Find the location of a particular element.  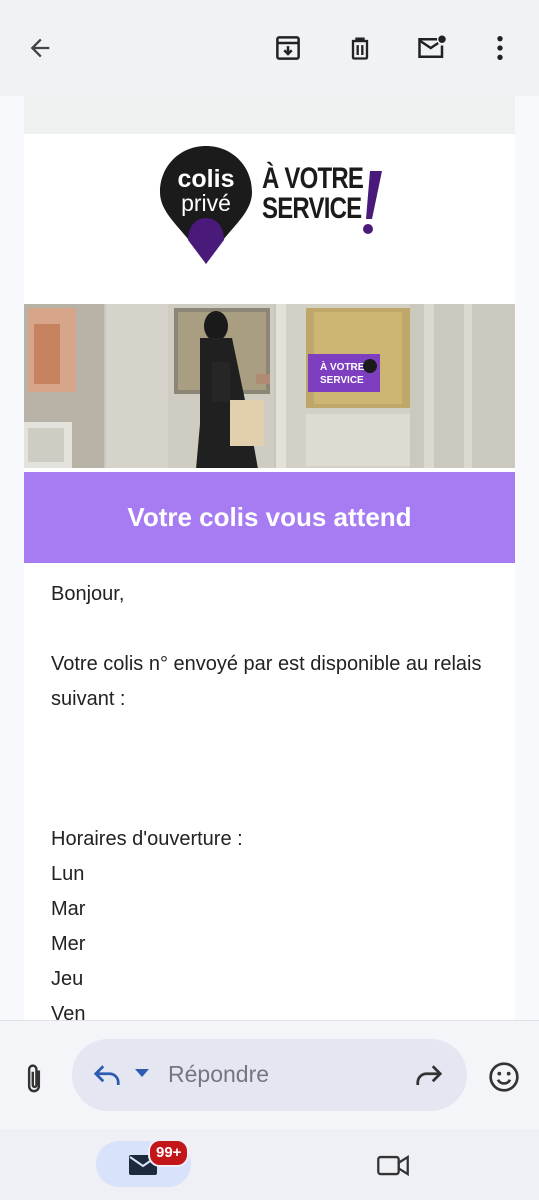

archive-icon is located at coordinates (288, 48).